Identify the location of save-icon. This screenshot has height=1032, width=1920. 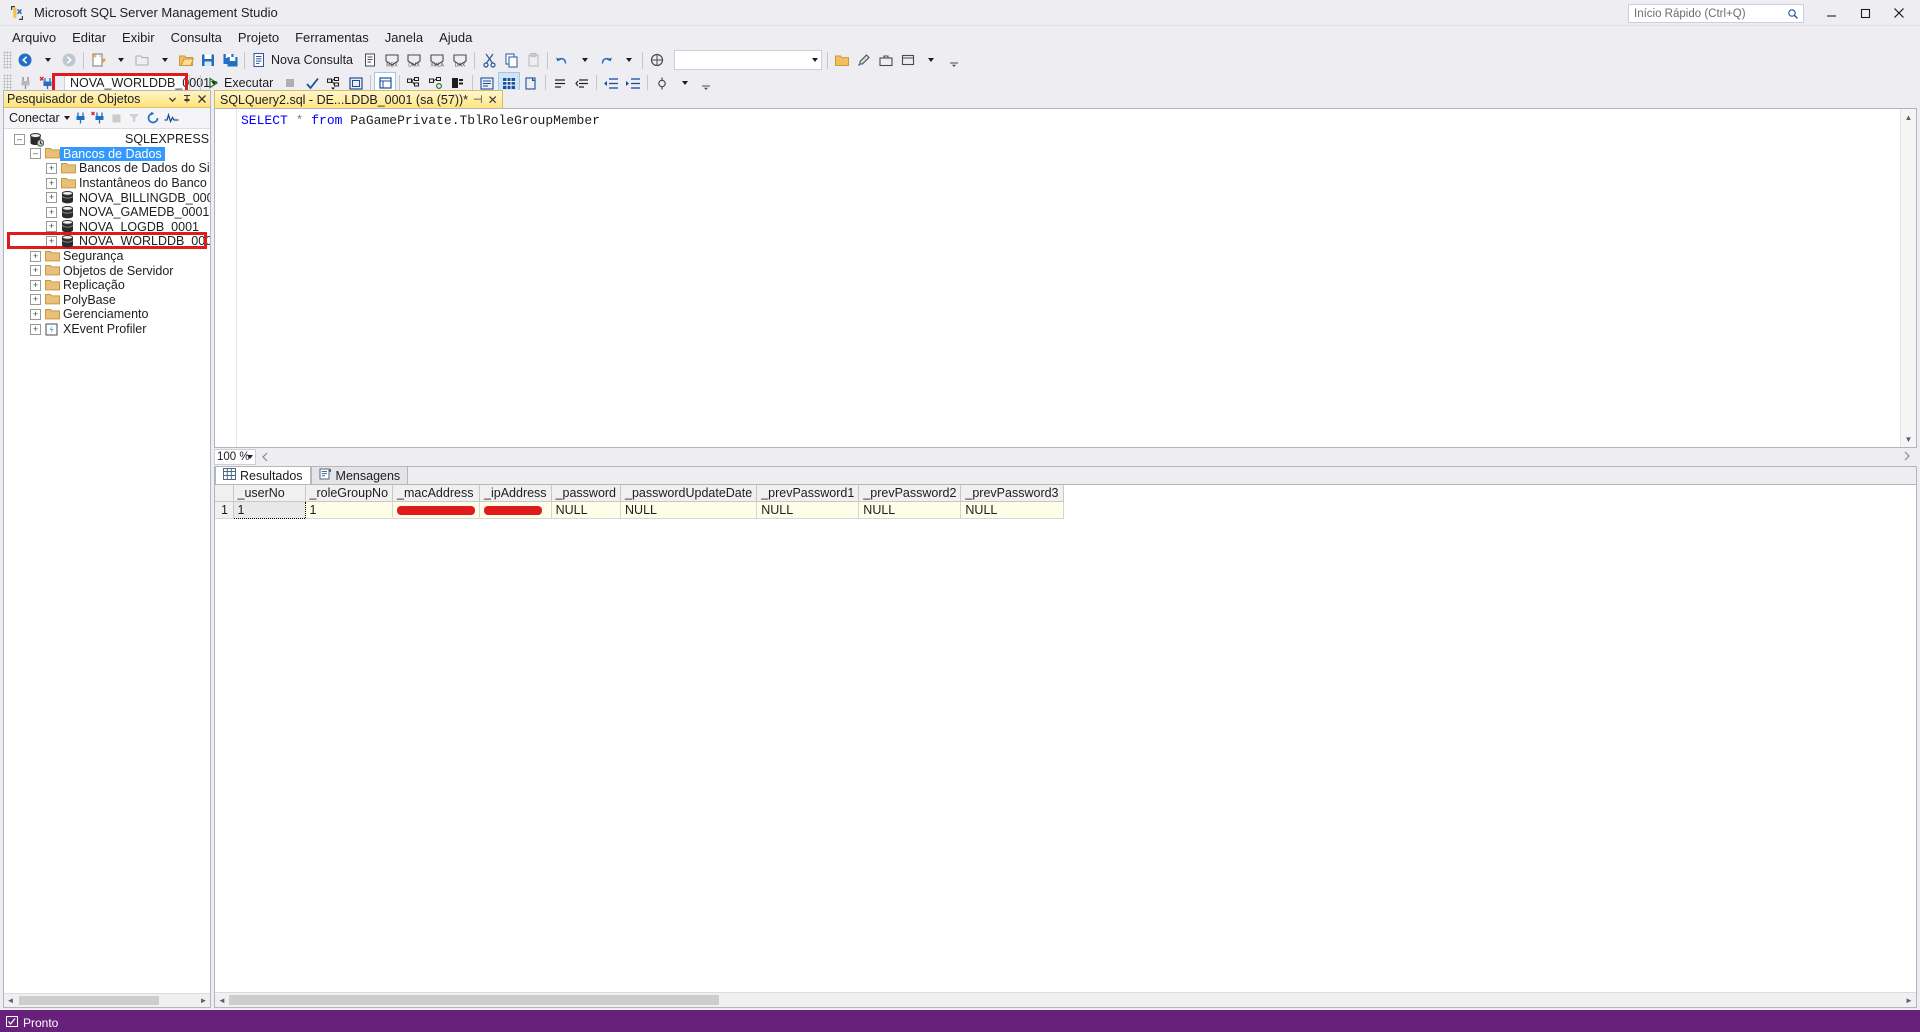
(208, 60).